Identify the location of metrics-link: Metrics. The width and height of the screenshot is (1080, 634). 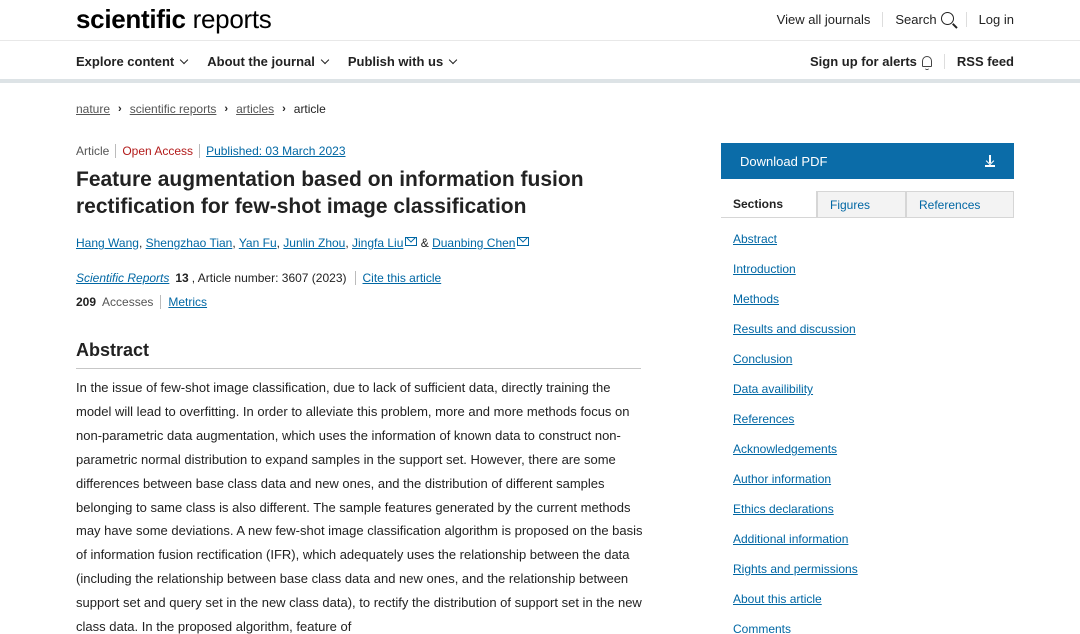
(183, 302).